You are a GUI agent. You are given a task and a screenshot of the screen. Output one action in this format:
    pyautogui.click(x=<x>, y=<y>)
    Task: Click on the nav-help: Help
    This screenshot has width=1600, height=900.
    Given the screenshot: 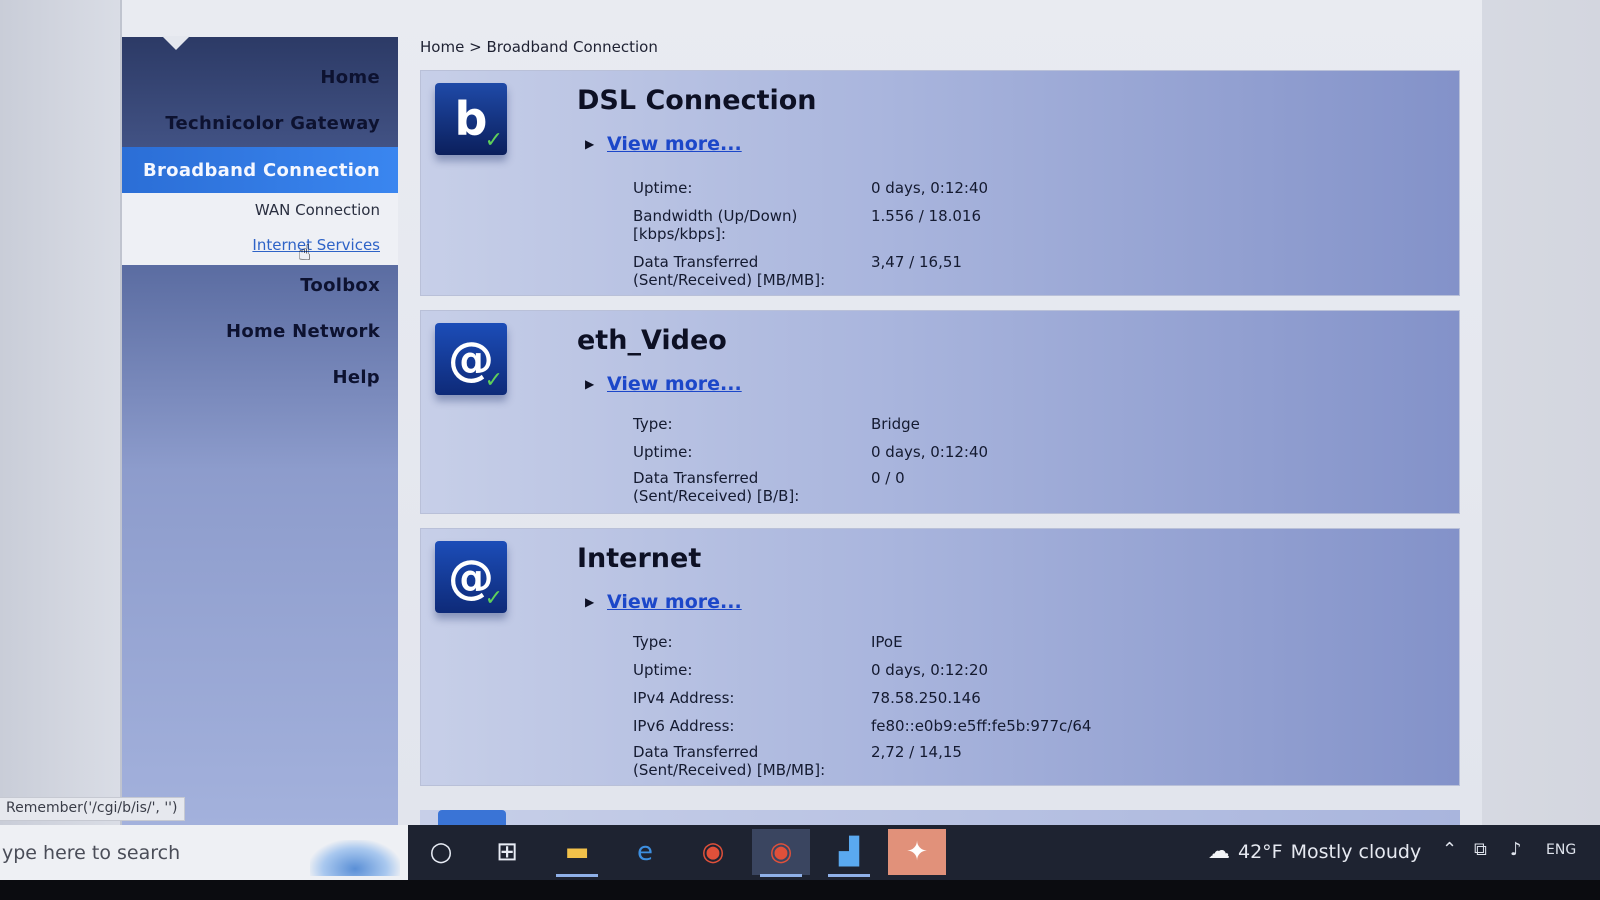 What is the action you would take?
    pyautogui.click(x=356, y=377)
    